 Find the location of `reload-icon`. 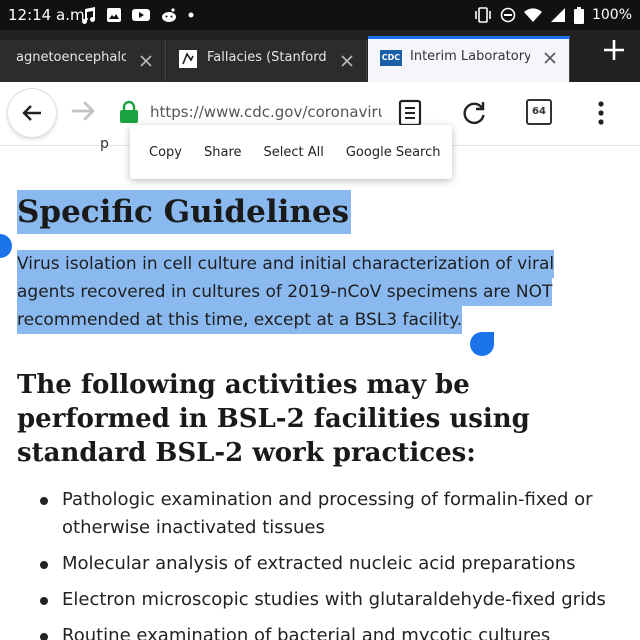

reload-icon is located at coordinates (474, 113).